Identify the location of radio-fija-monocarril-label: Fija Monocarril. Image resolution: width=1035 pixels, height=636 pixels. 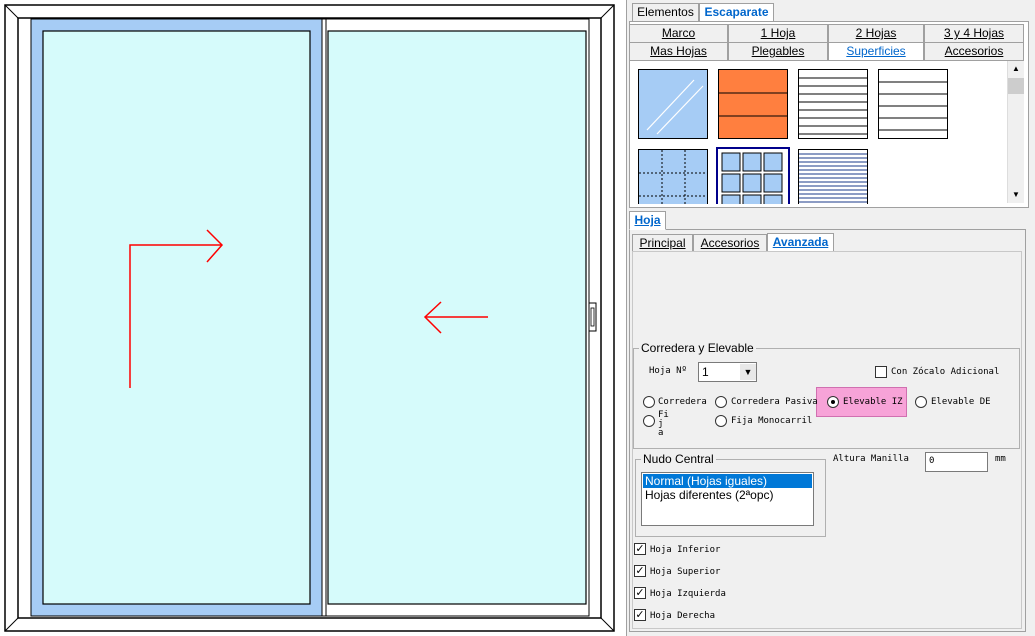
(772, 421).